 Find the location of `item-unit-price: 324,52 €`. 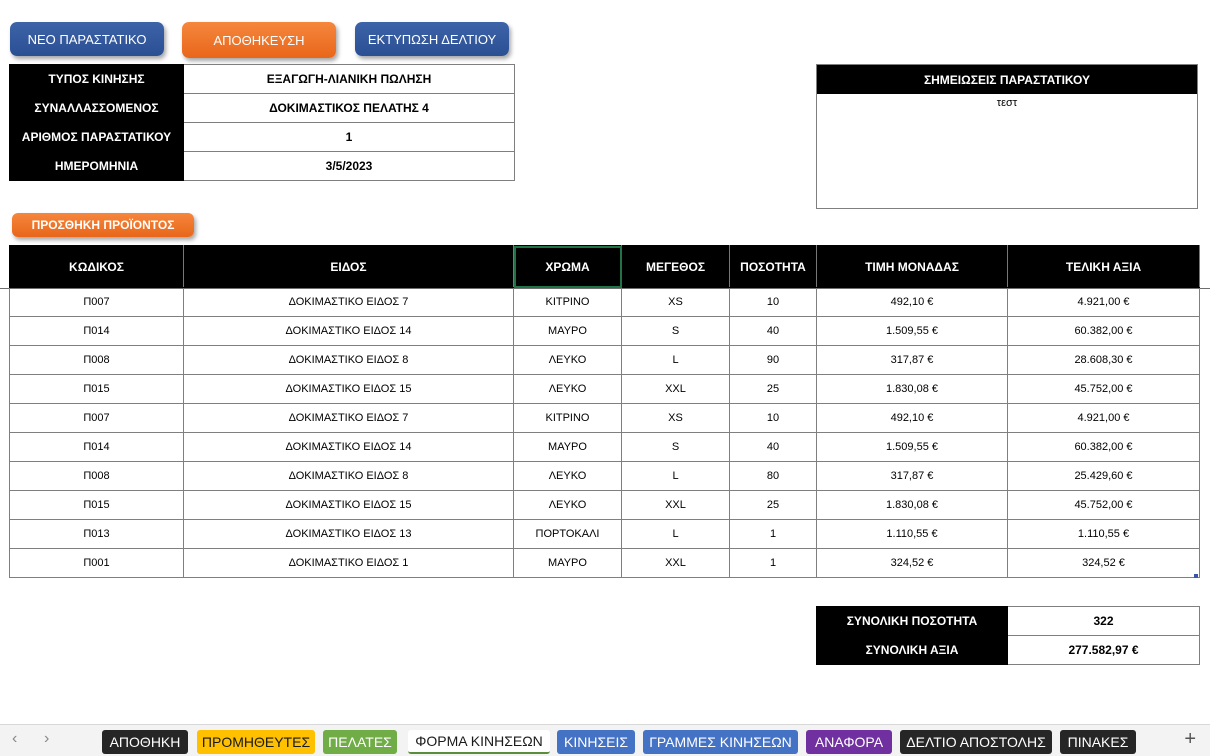

item-unit-price: 324,52 € is located at coordinates (912, 563).